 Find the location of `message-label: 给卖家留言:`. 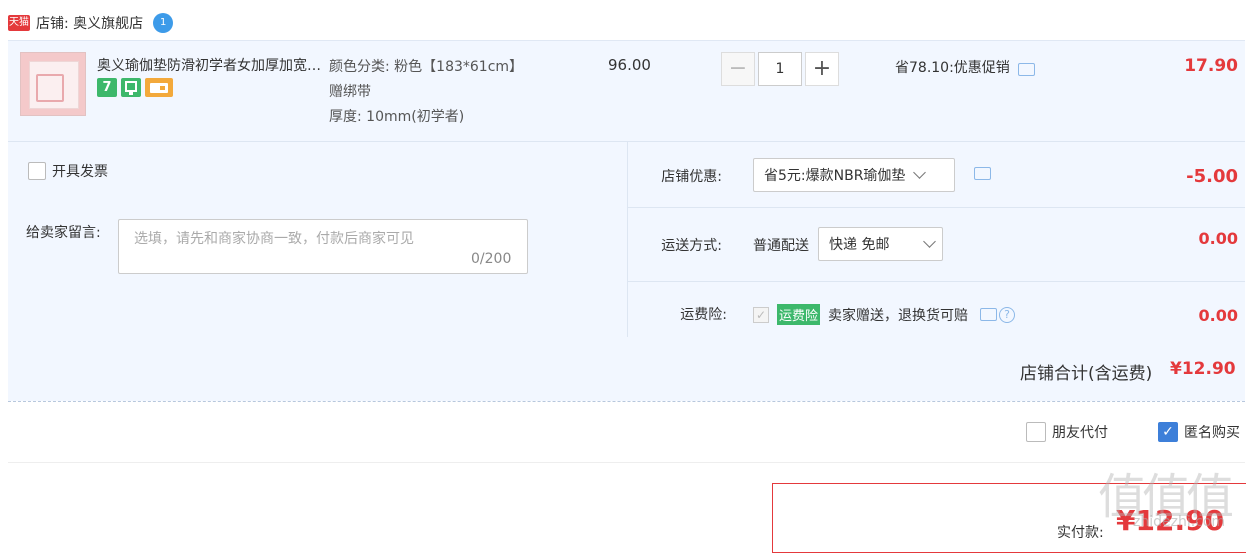

message-label: 给卖家留言: is located at coordinates (63, 233).